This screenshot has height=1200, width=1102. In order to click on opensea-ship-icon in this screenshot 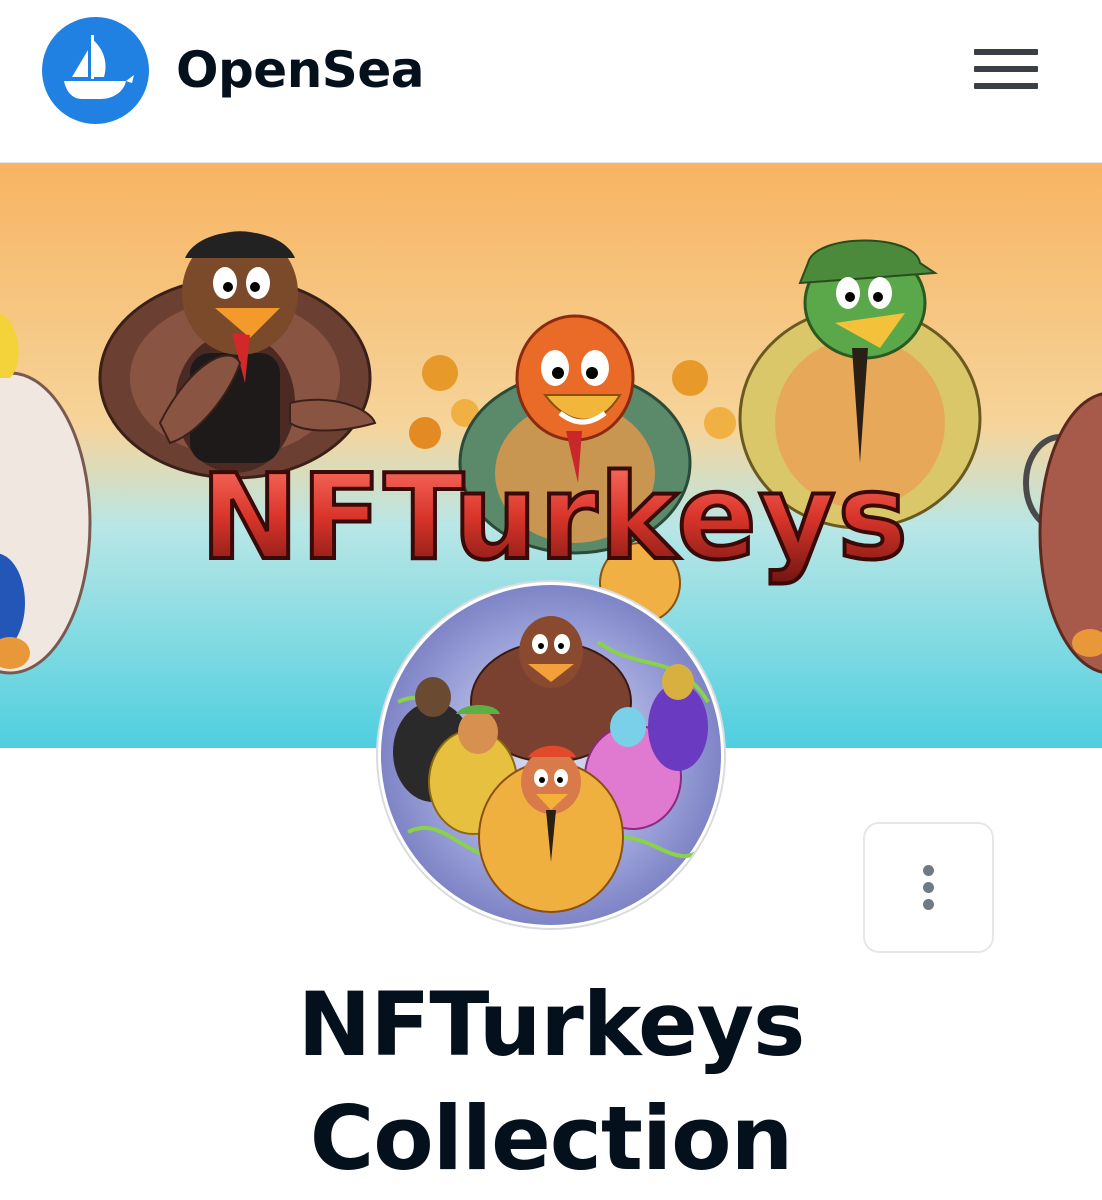, I will do `click(95, 70)`.